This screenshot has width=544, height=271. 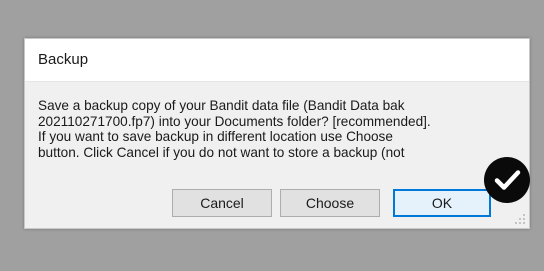 What do you see at coordinates (222, 203) in the screenshot?
I see `cancel-button: Cancel` at bounding box center [222, 203].